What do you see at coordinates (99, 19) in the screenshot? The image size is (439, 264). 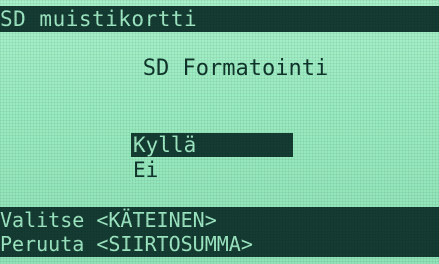 I see `screen-title: SD muistikortti` at bounding box center [99, 19].